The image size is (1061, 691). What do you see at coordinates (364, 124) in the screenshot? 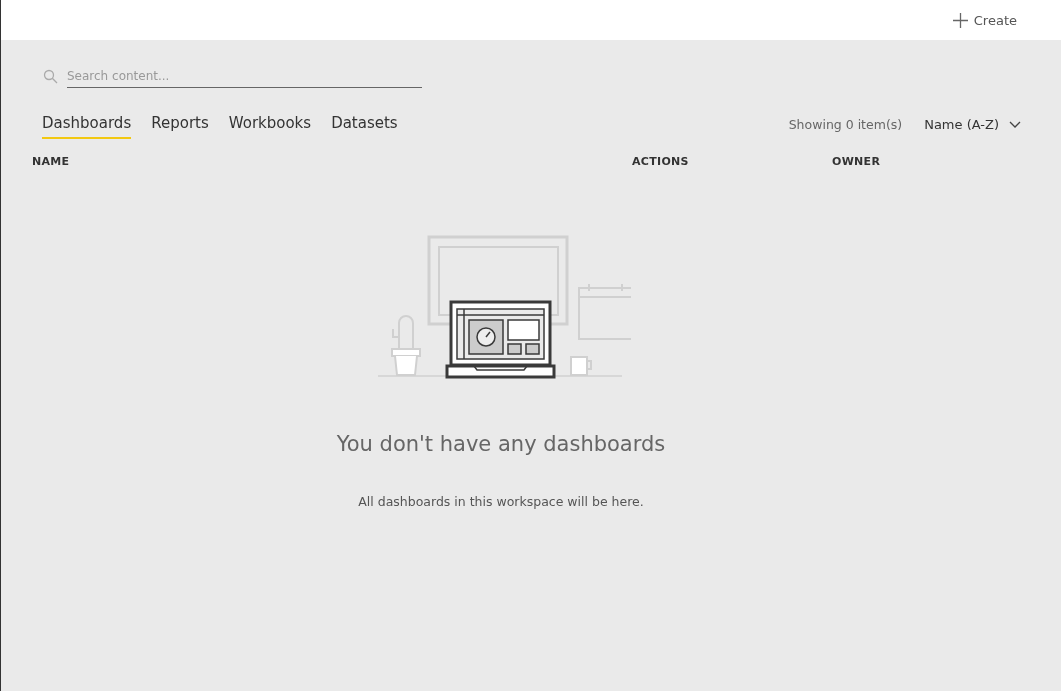
I see `tab: Datasets` at bounding box center [364, 124].